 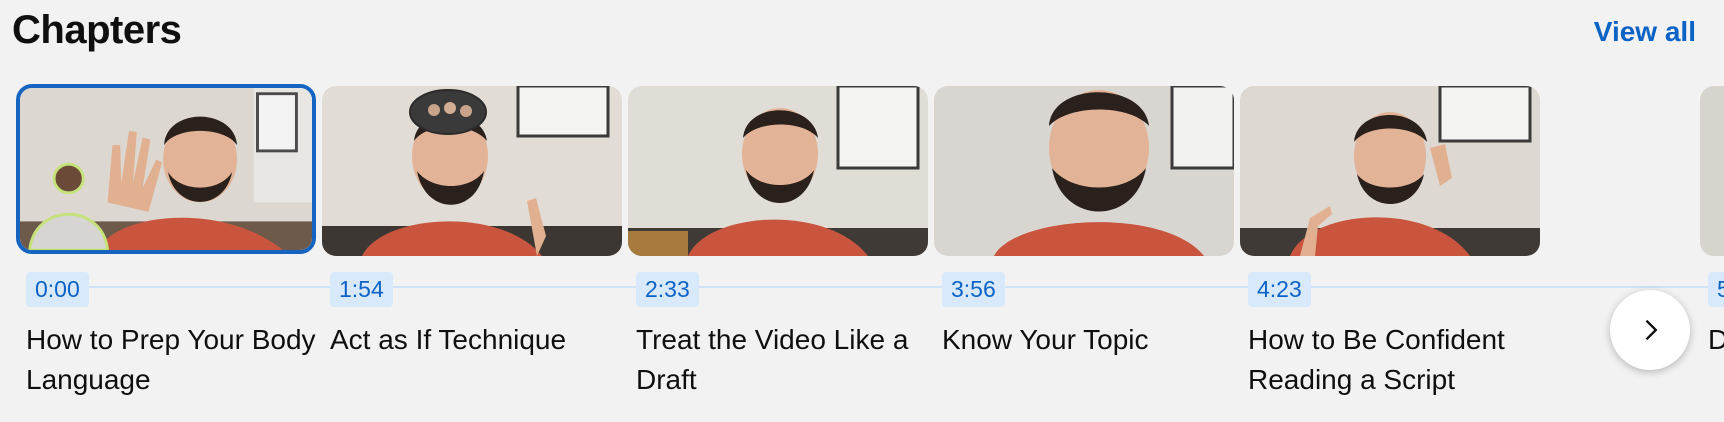 I want to click on chapter-timestamp: 3:56, so click(x=973, y=289).